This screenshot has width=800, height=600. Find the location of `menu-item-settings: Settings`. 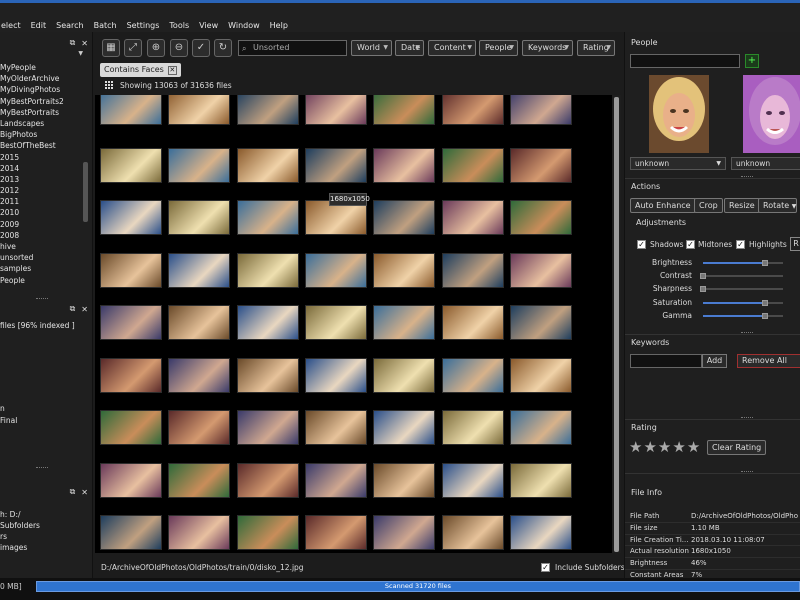

menu-item-settings: Settings is located at coordinates (143, 25).